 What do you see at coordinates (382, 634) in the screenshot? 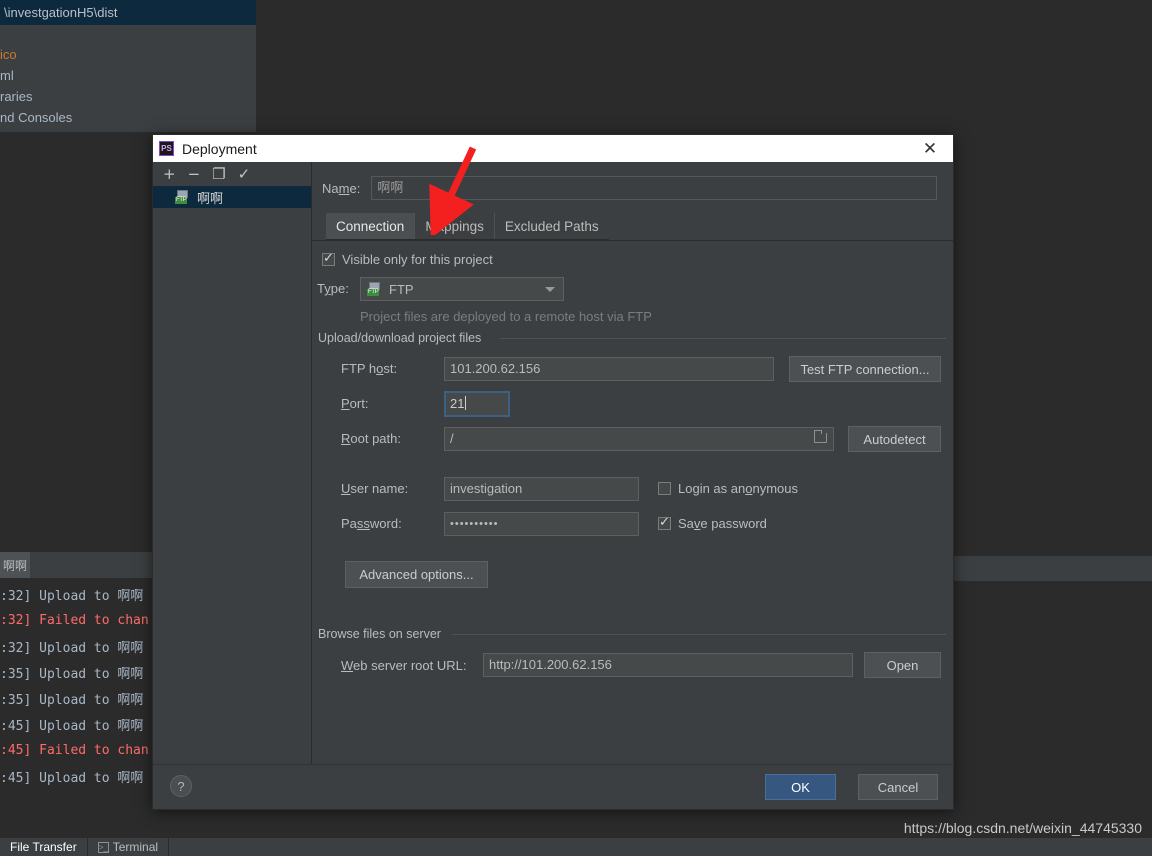
I see `browse-group-title: Browse files on server` at bounding box center [382, 634].